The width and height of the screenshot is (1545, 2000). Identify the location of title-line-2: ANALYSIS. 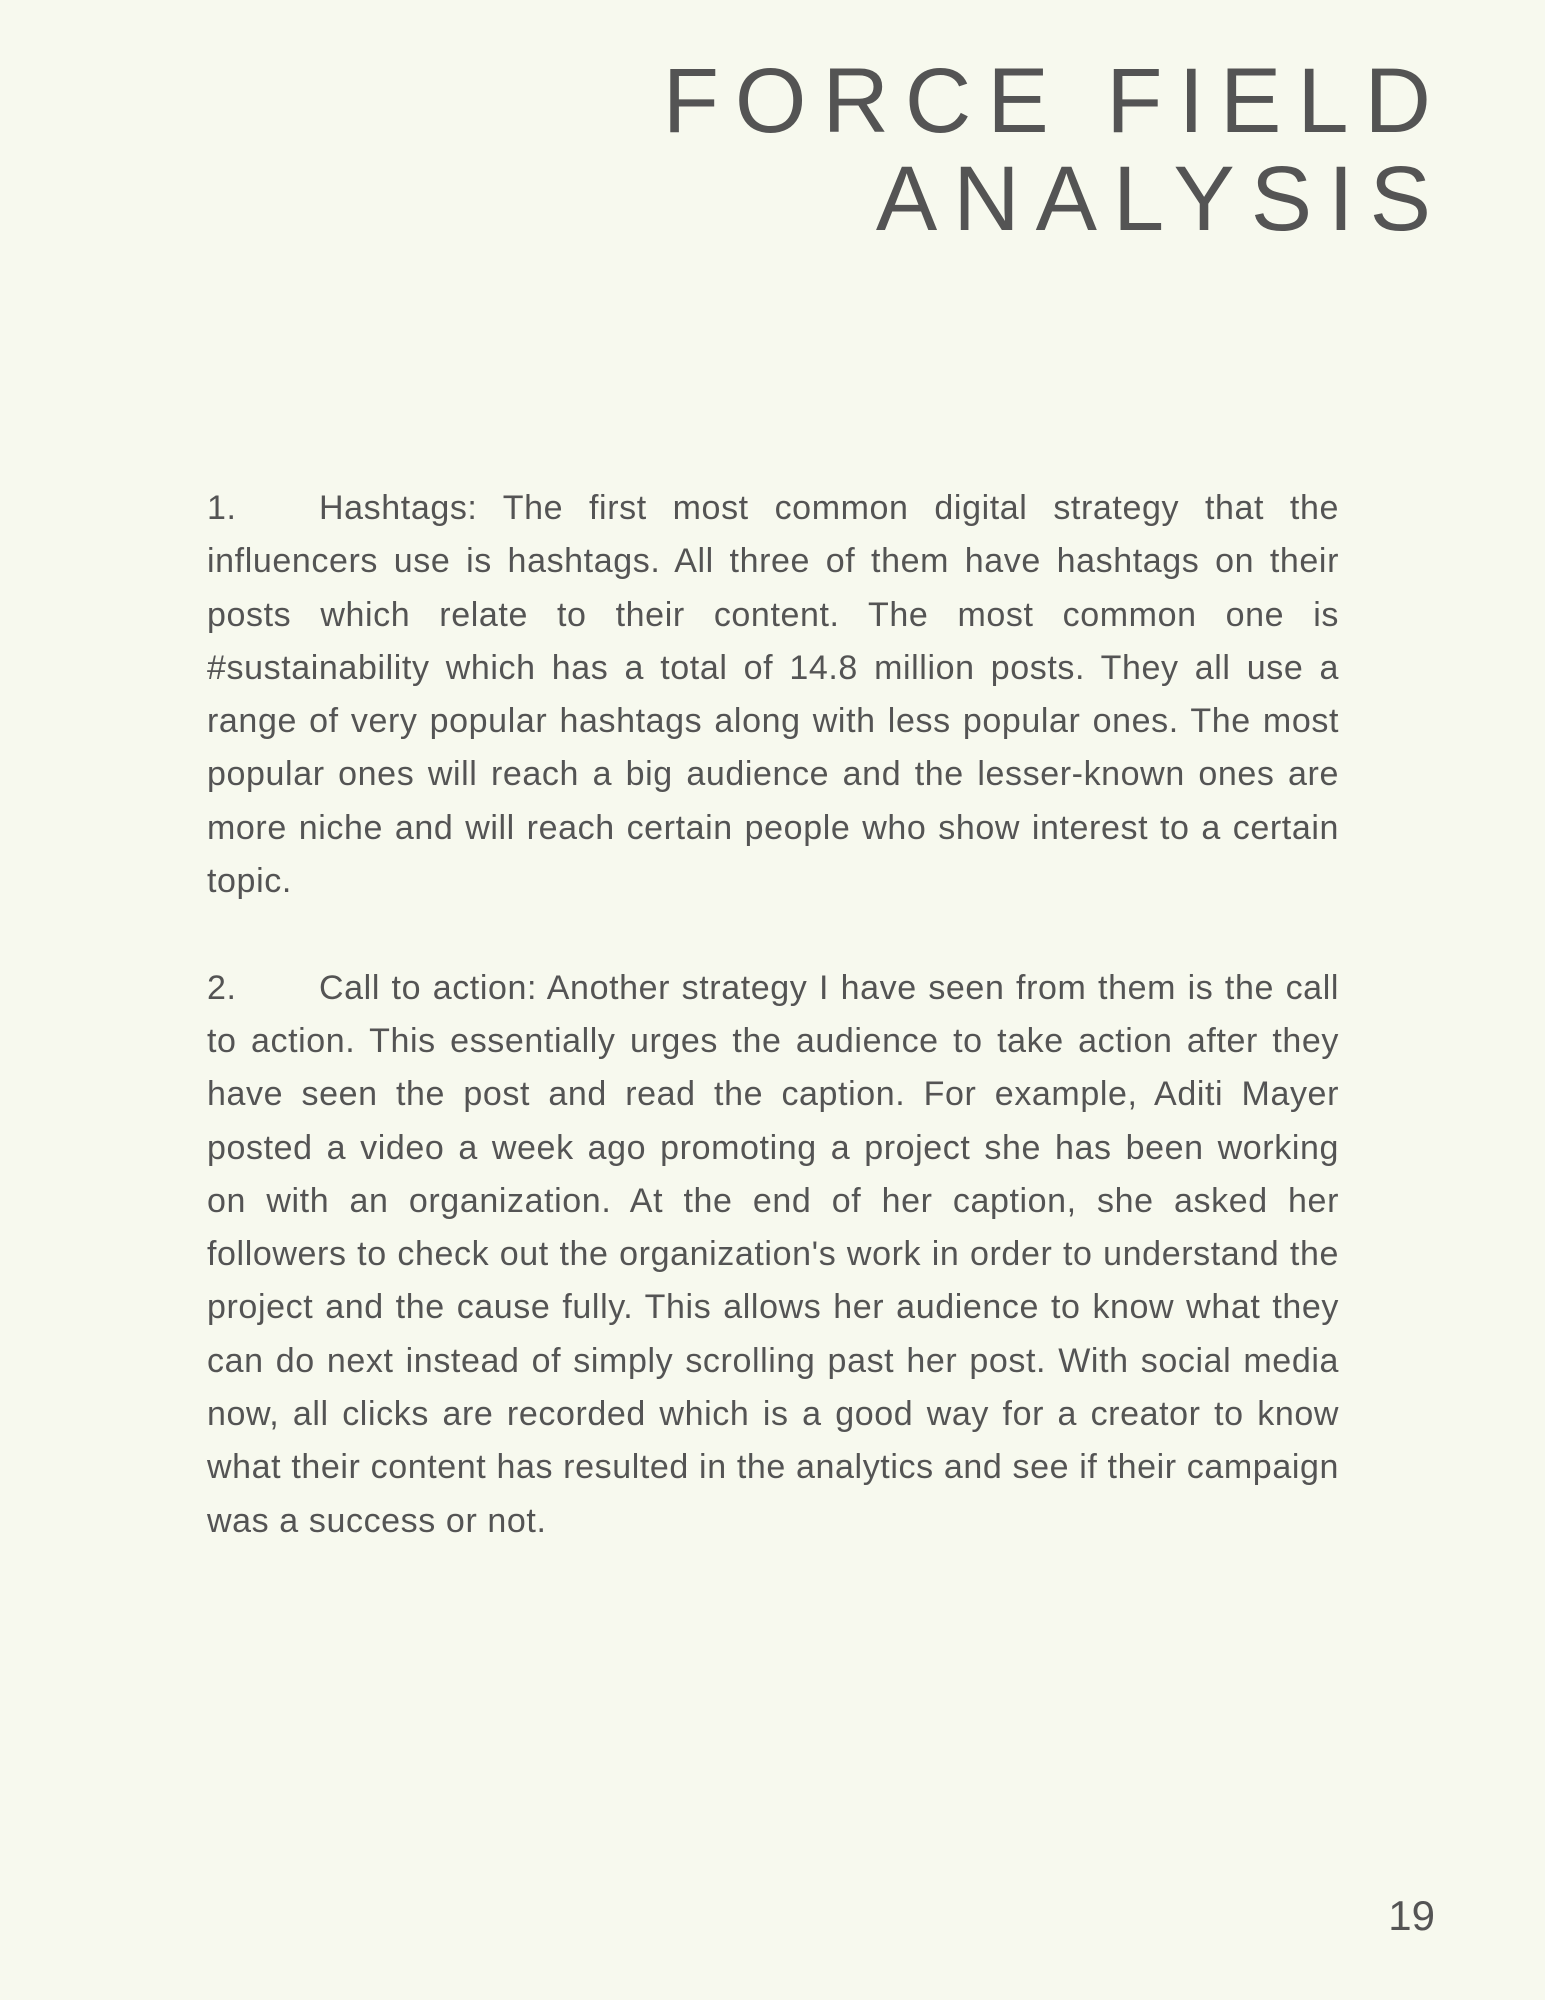
(1161, 199).